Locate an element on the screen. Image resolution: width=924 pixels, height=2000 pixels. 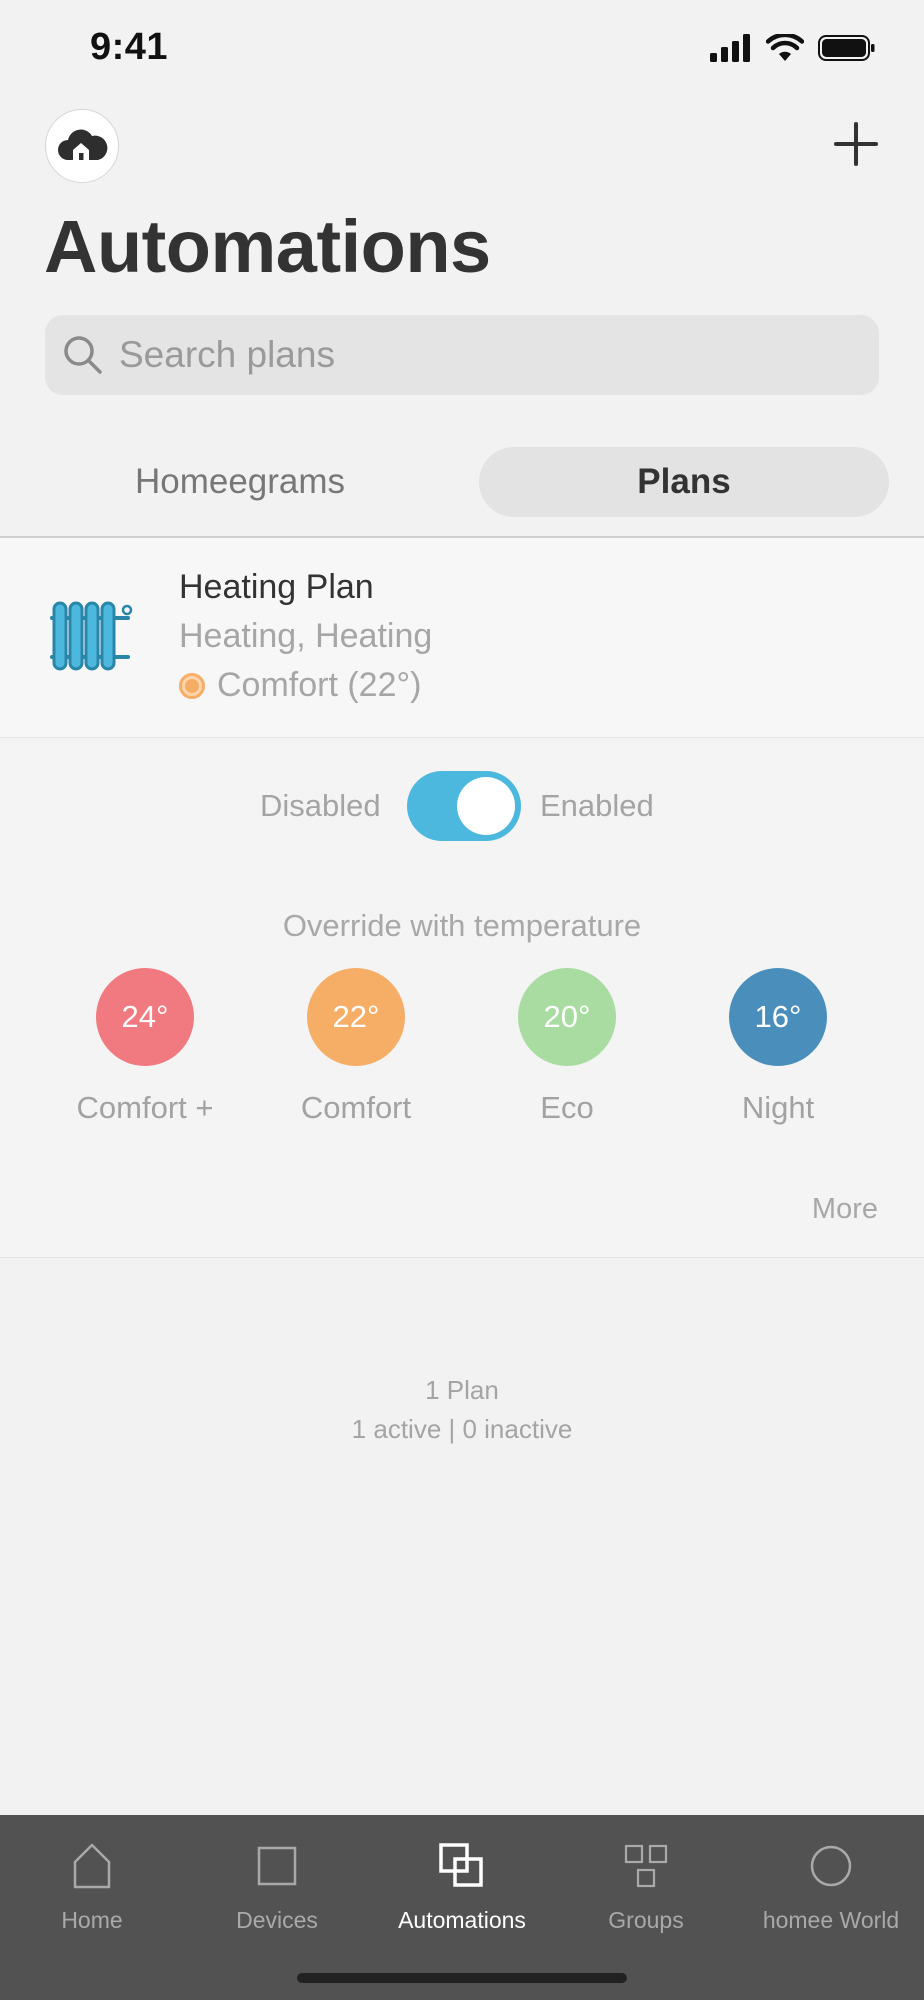
plan-status-text: Comfort (22°) is located at coordinates (319, 685).